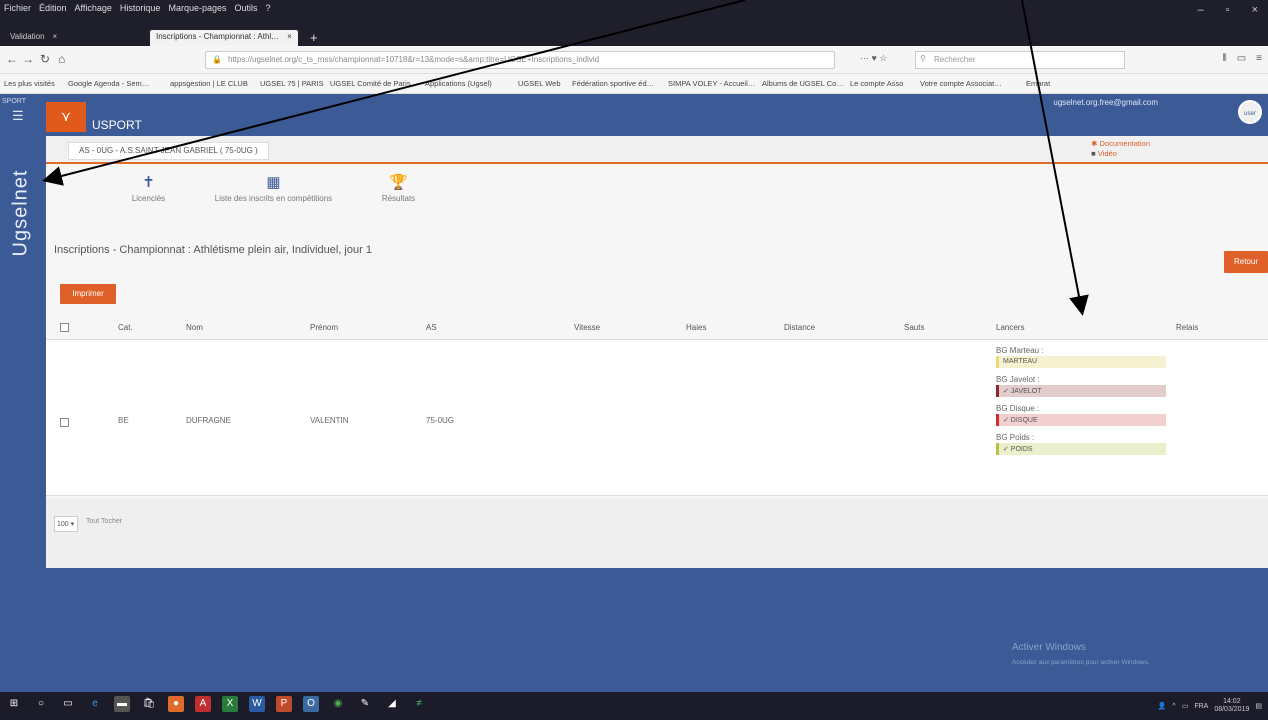 The image size is (1268, 720). Describe the element at coordinates (284, 704) in the screenshot. I see `powerpoint-icon: P` at that location.